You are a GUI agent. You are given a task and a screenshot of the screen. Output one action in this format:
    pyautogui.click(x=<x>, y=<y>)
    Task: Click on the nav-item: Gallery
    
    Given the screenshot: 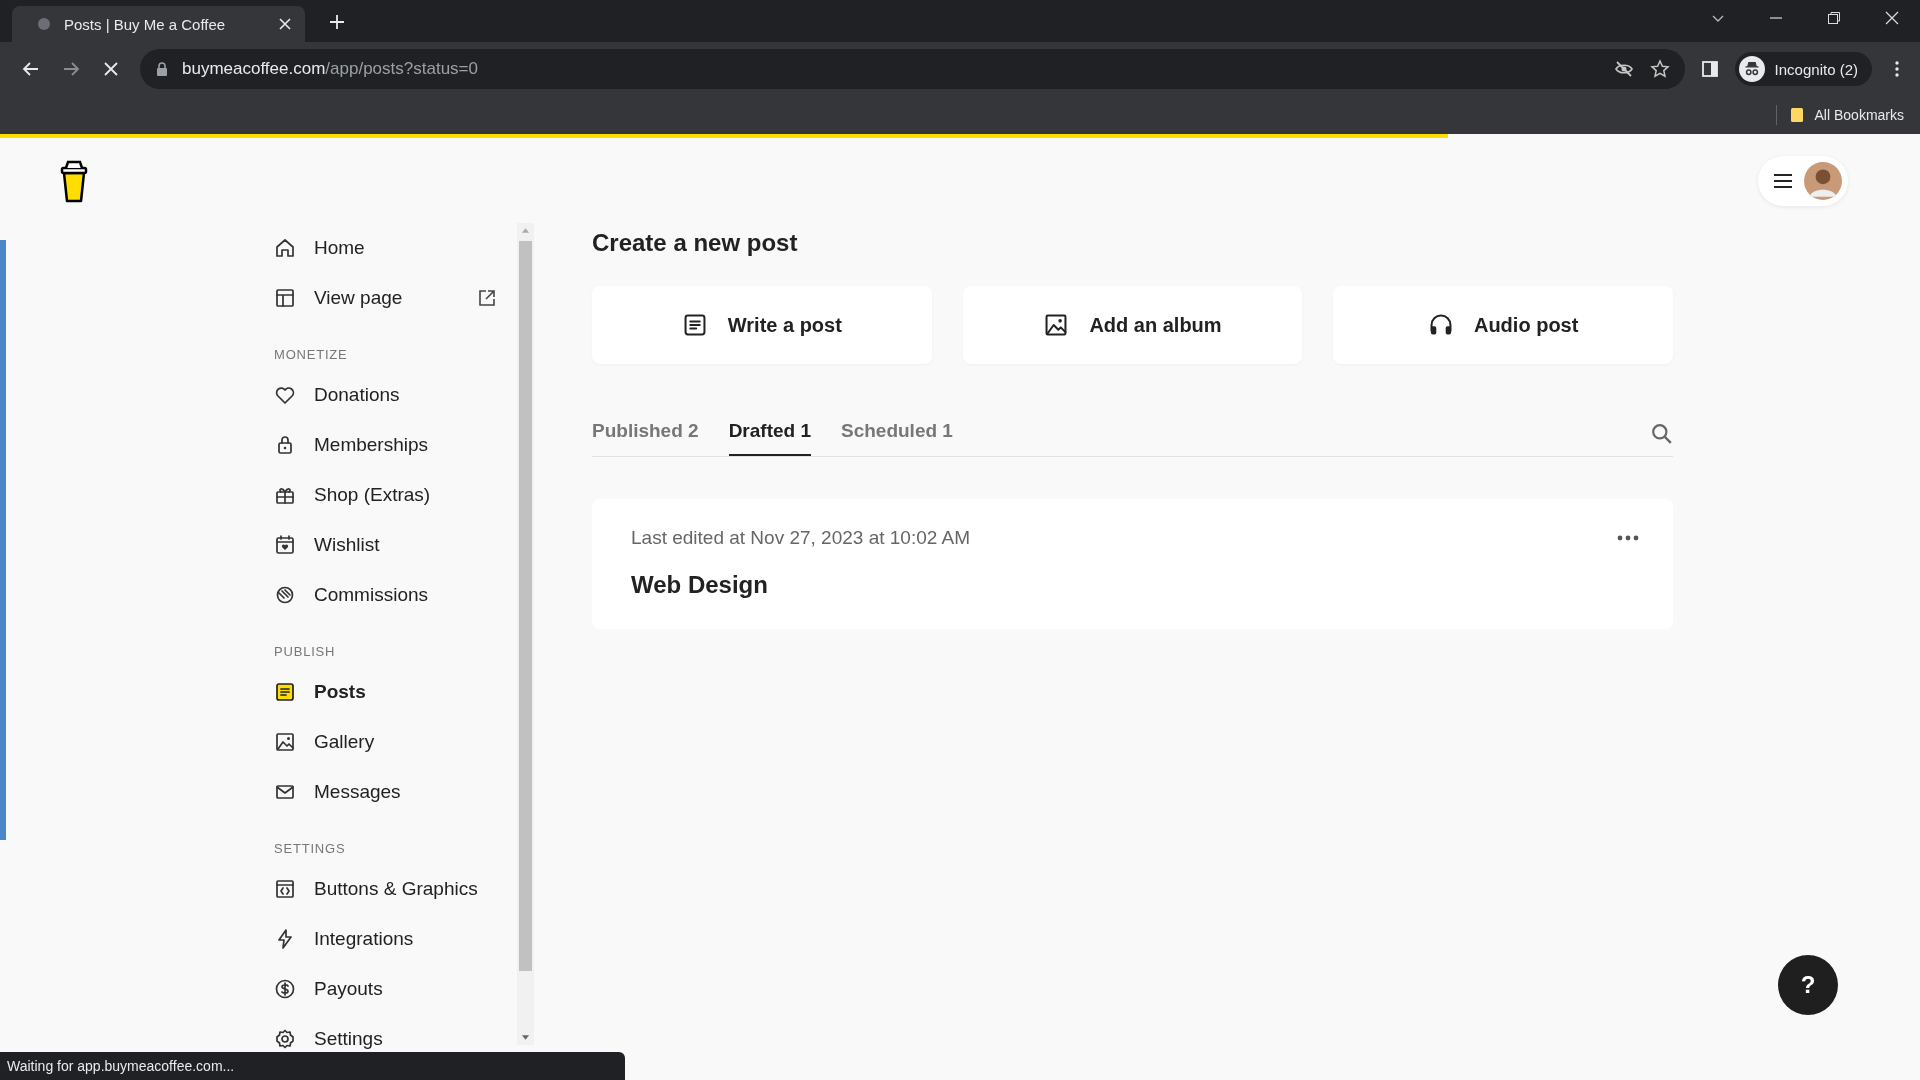 What is the action you would take?
    pyautogui.click(x=395, y=742)
    